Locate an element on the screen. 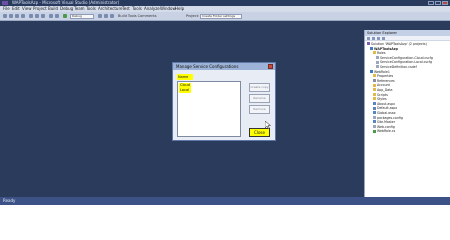 This screenshot has height=240, width=450. dialog-title: Manage Service Configurations is located at coordinates (224, 66).